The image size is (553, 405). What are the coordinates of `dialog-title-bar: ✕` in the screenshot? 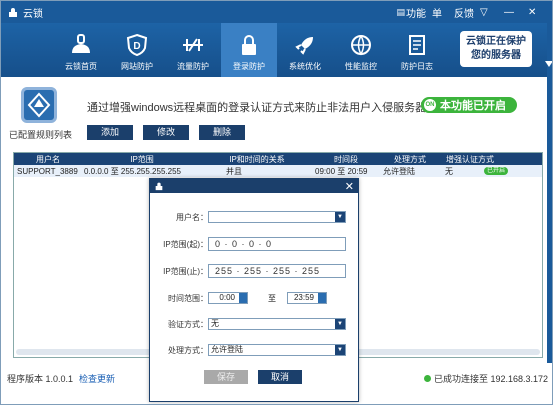 It's located at (254, 186).